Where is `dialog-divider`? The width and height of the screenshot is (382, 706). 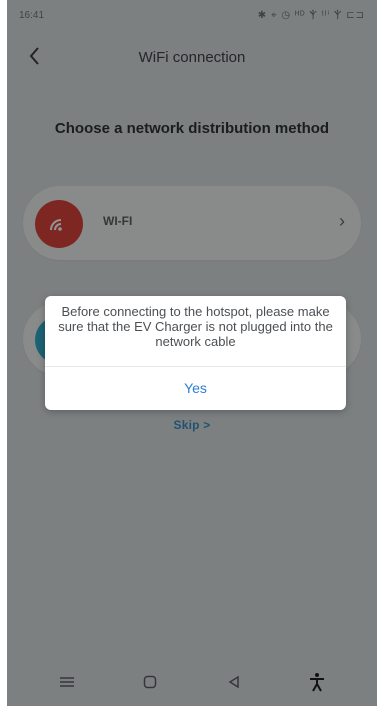 dialog-divider is located at coordinates (195, 366).